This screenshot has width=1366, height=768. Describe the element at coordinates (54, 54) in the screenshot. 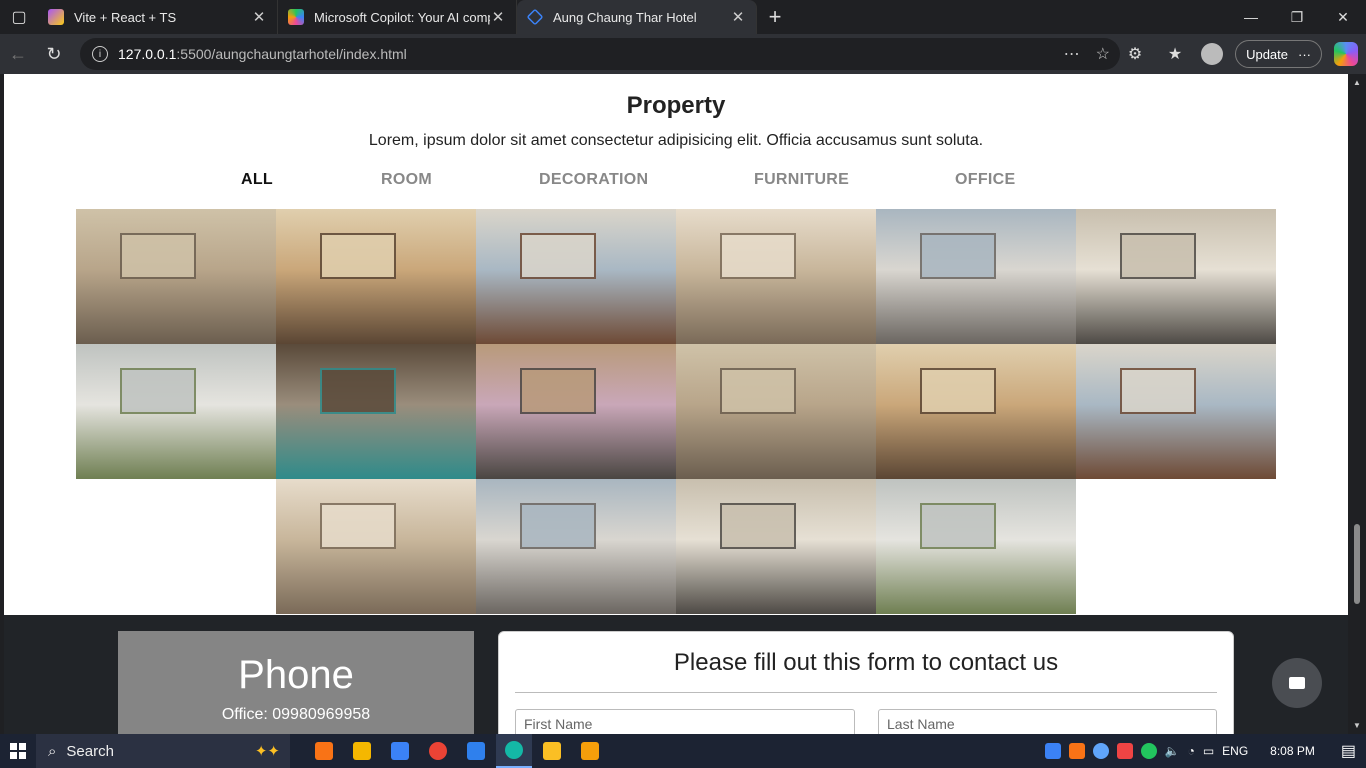

I see `refresh-icon: ↻` at that location.